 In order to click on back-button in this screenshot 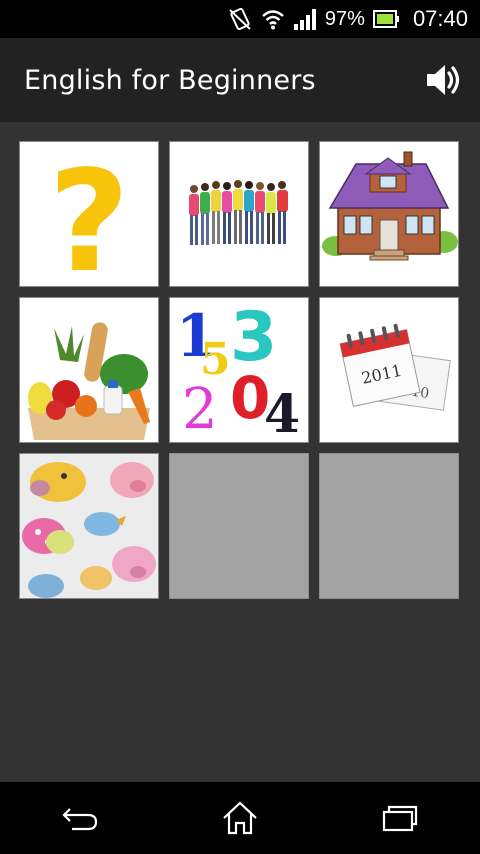, I will do `click(80, 818)`.